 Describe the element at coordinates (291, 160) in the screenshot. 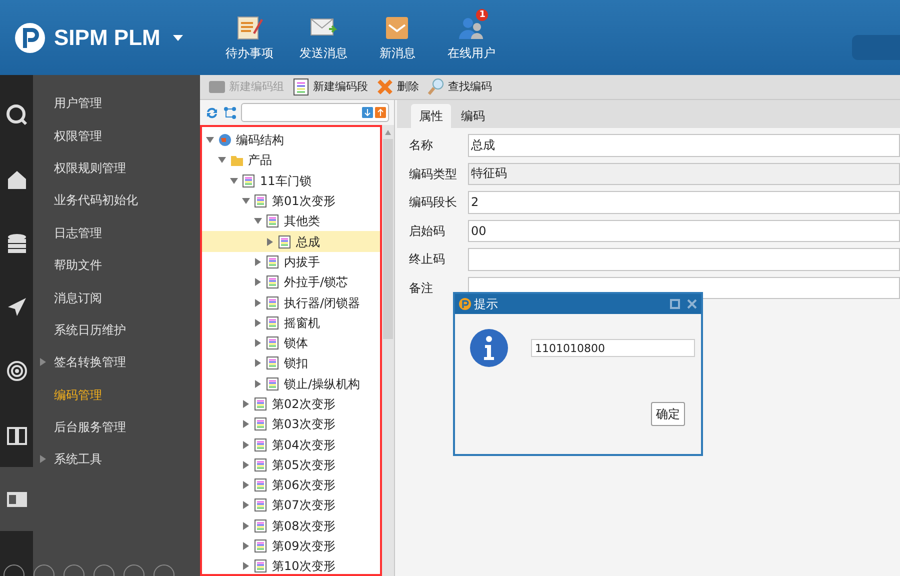

I see `tree-node: 产品` at that location.